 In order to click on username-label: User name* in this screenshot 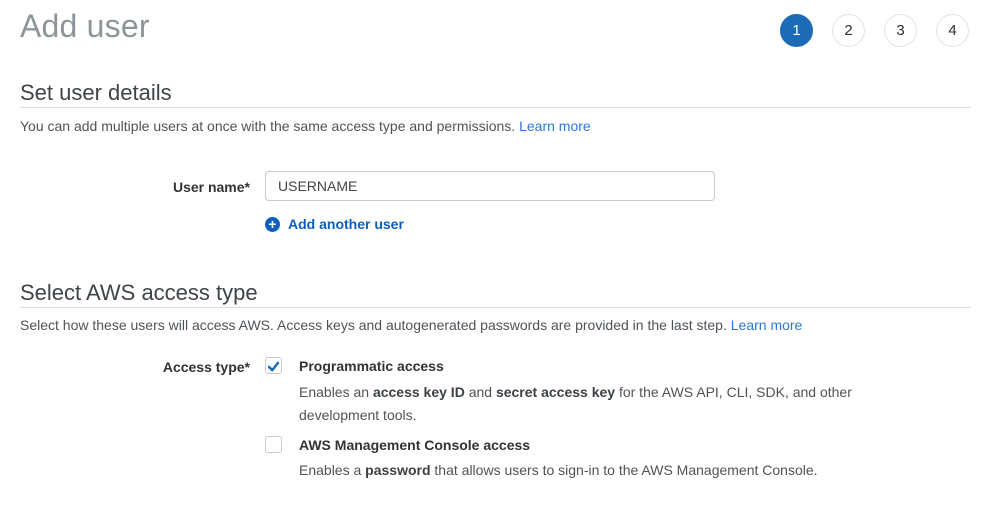, I will do `click(211, 187)`.